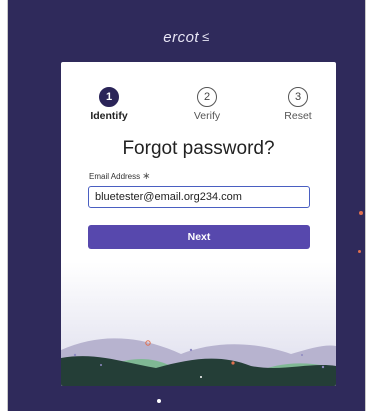 The image size is (368, 411). What do you see at coordinates (146, 176) in the screenshot?
I see `asterisk-icon: ∗` at bounding box center [146, 176].